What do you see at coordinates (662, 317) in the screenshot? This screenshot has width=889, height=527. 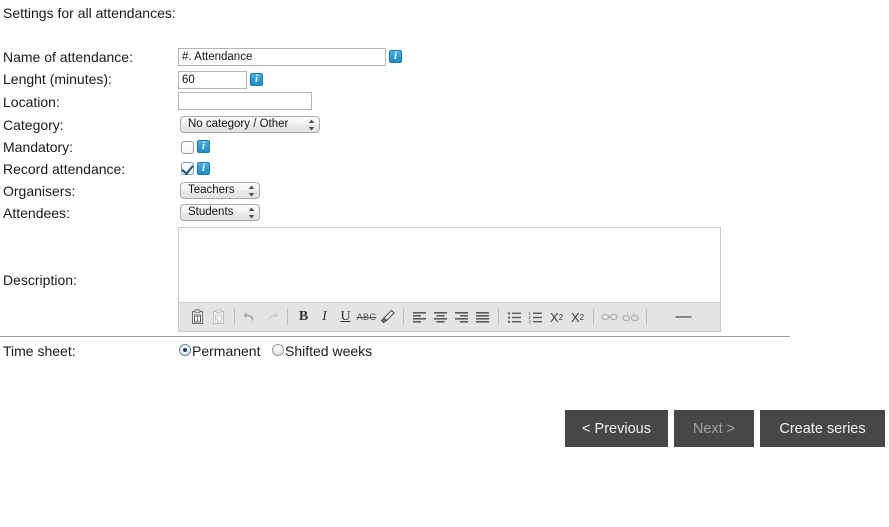 I see `horizontal-rule-icon` at bounding box center [662, 317].